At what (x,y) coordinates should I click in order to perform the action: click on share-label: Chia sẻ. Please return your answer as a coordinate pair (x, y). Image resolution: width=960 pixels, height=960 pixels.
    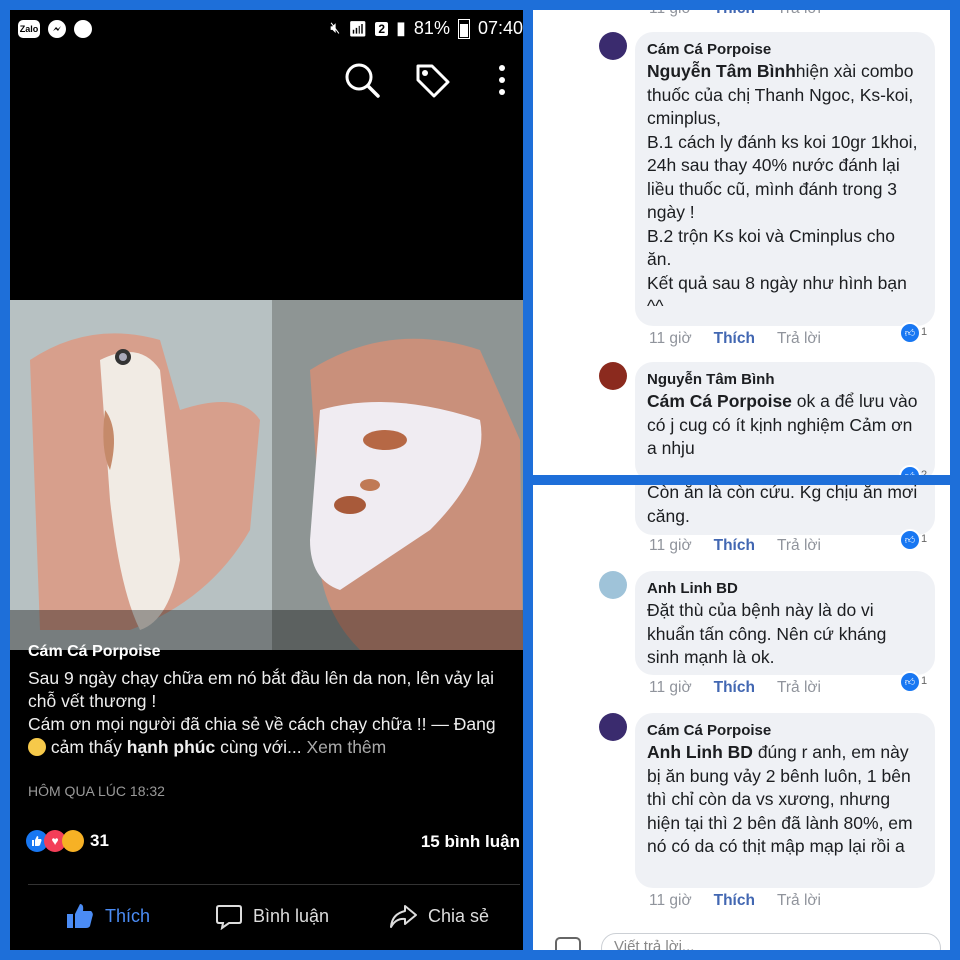
    Looking at the image, I should click on (459, 915).